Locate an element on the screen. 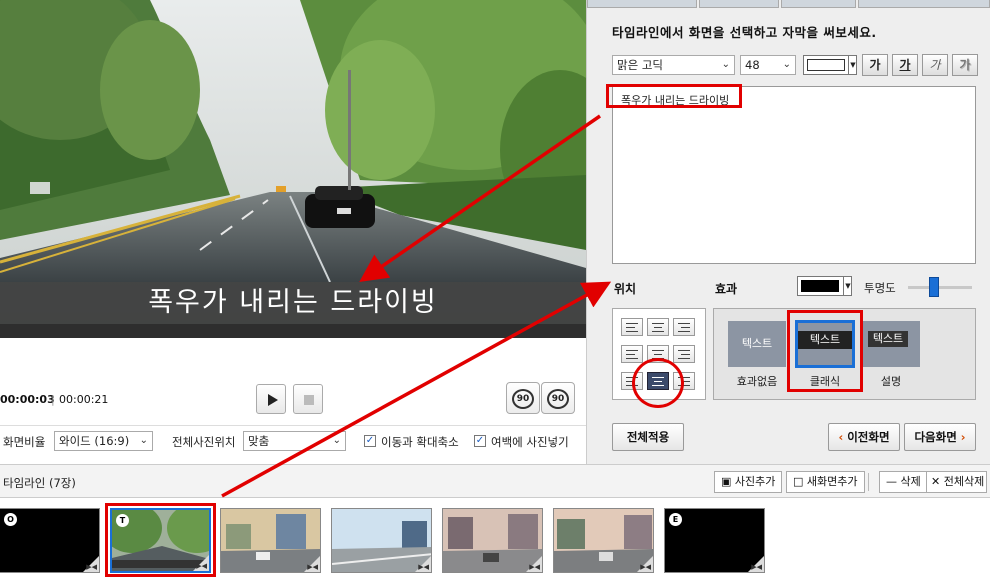 The width and height of the screenshot is (990, 583). arrow-to-caption is located at coordinates (480, 198).